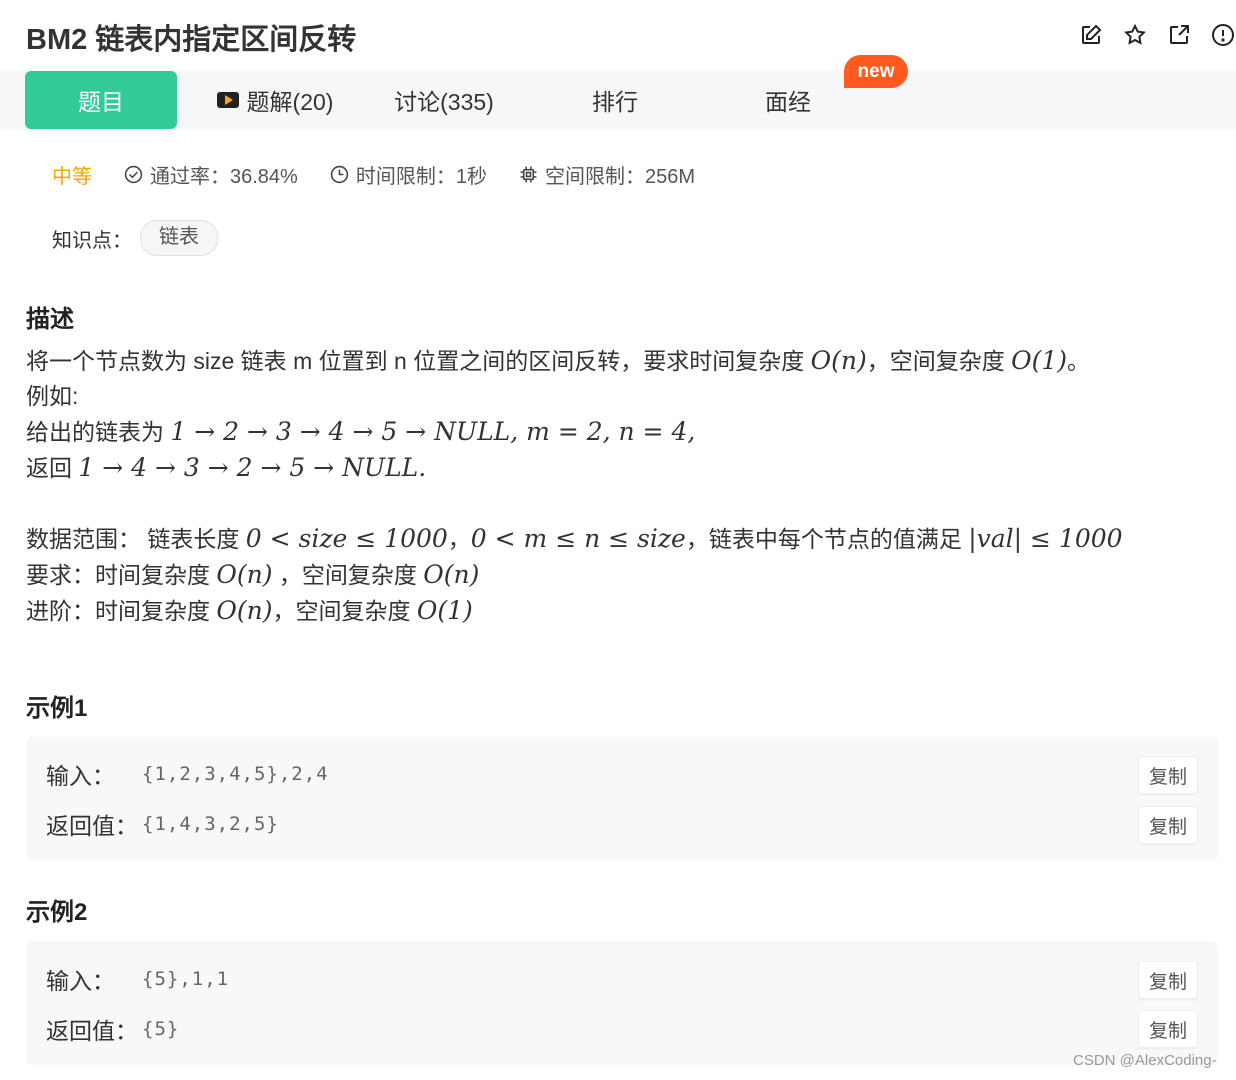  What do you see at coordinates (57, 912) in the screenshot?
I see `example2-heading: 示例2` at bounding box center [57, 912].